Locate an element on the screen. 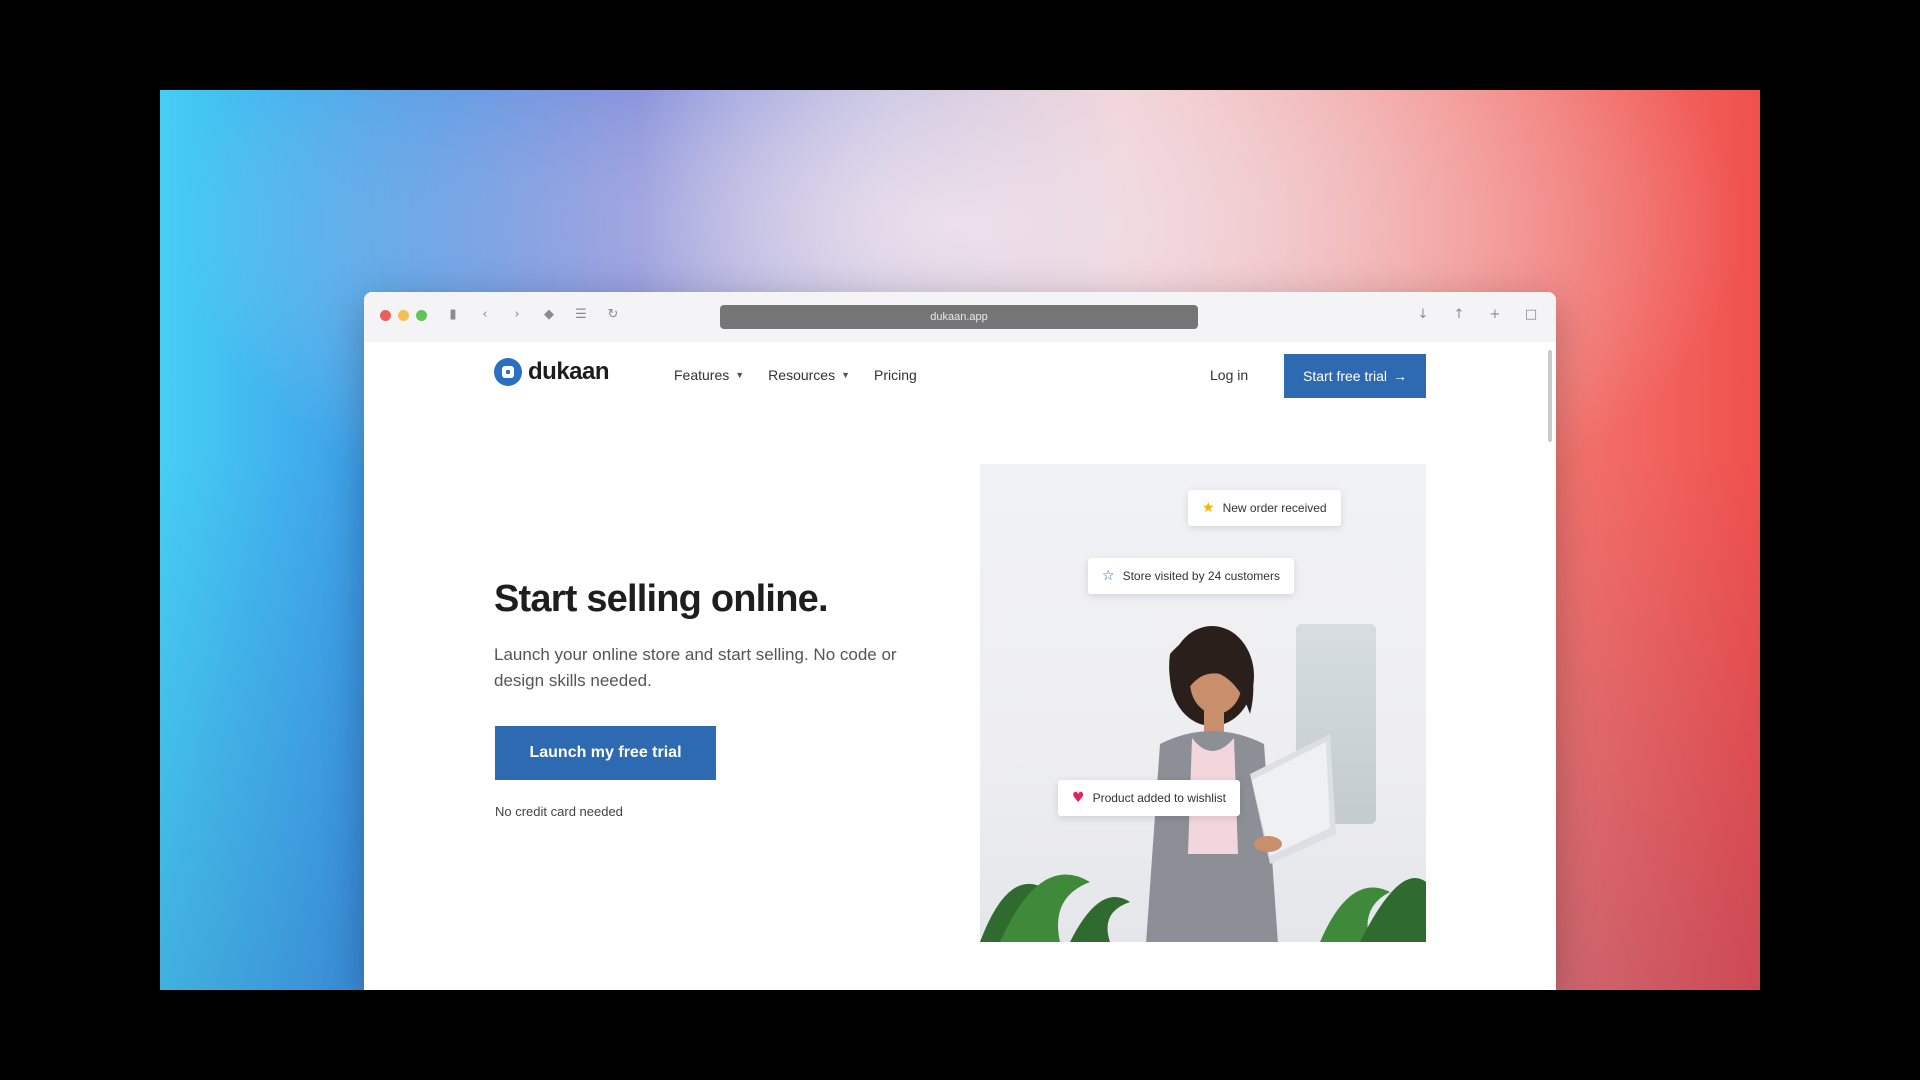 This screenshot has height=1080, width=1920. nav-link-resources: Resources ▼ is located at coordinates (809, 375).